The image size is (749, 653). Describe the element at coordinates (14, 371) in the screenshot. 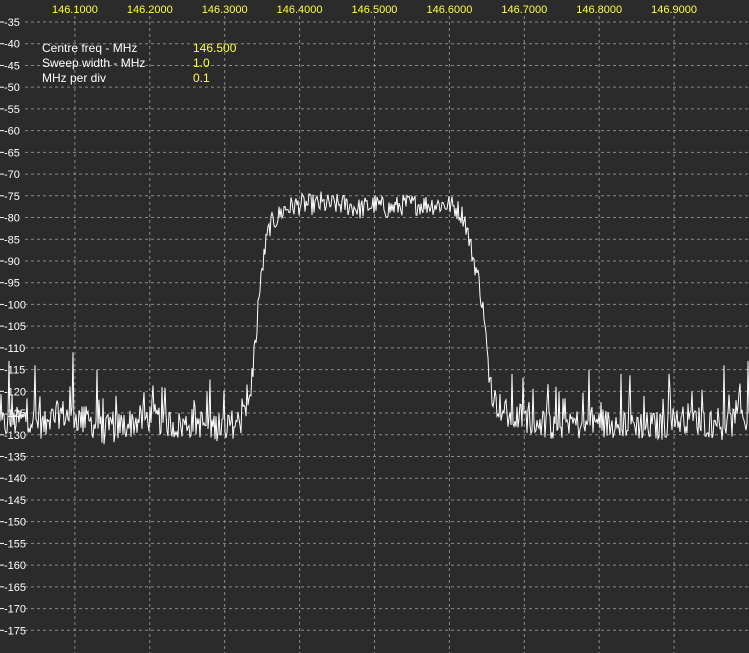

I see `level-tick-label: -115` at that location.